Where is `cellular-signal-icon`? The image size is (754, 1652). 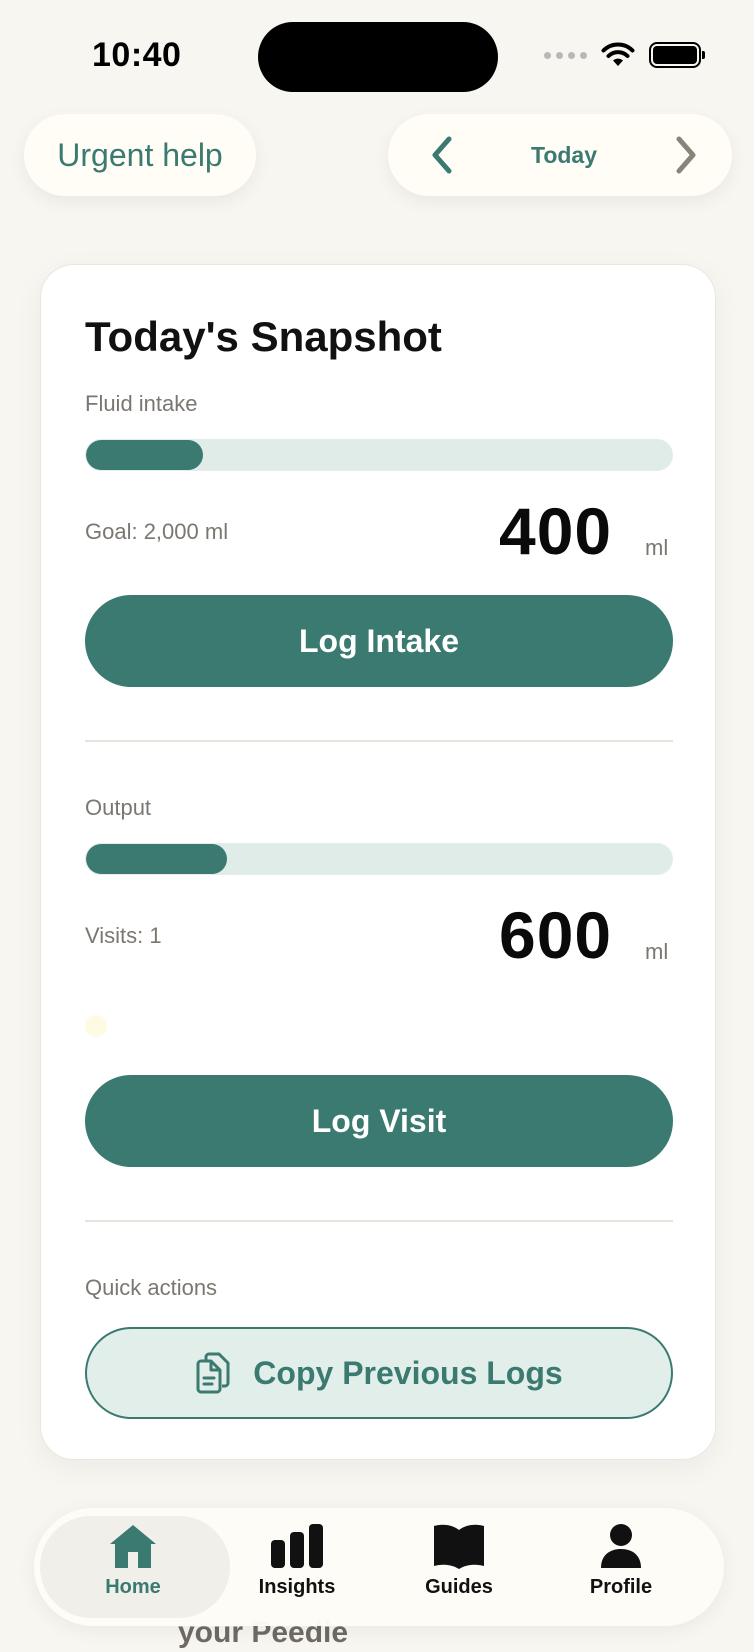
cellular-signal-icon is located at coordinates (565, 55).